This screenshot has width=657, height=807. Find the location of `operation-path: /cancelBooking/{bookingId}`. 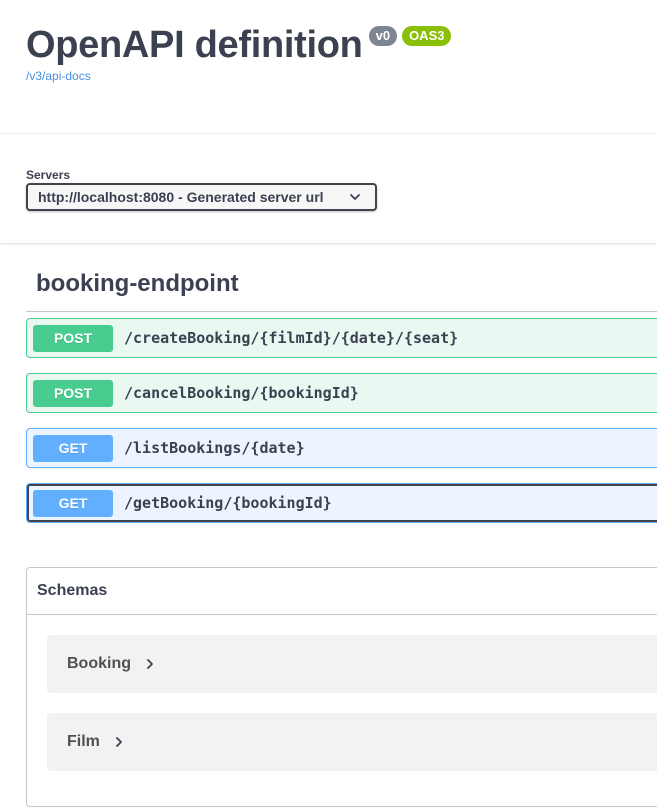

operation-path: /cancelBooking/{bookingId} is located at coordinates (241, 393).